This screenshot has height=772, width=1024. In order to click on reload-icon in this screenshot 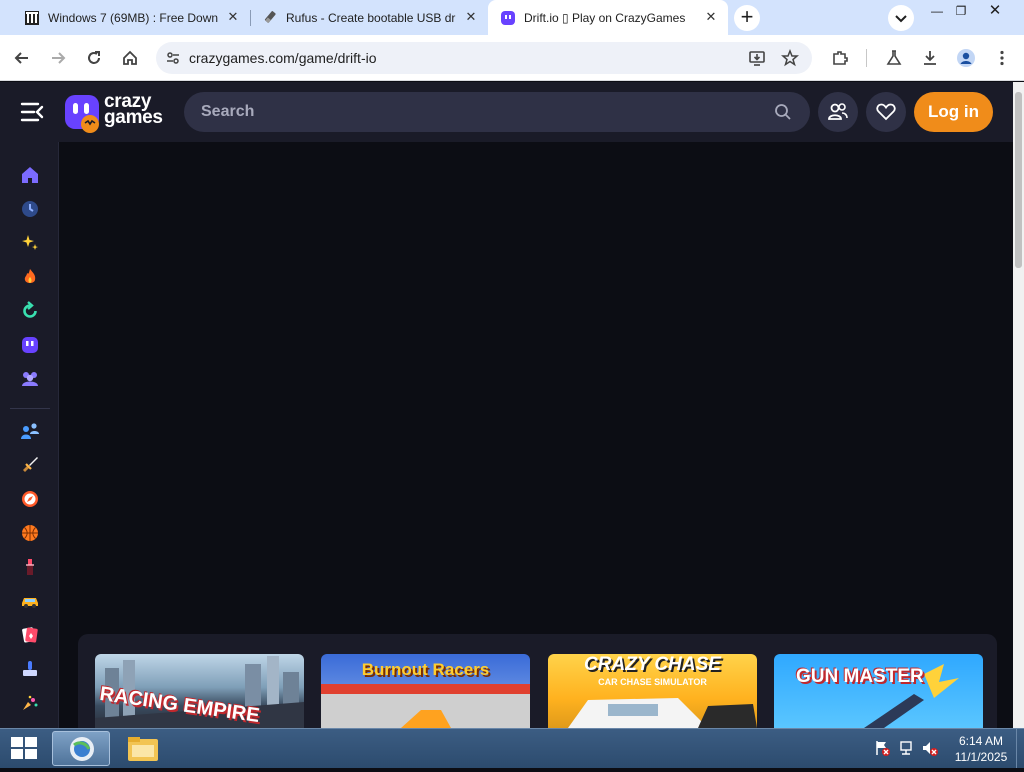, I will do `click(94, 57)`.